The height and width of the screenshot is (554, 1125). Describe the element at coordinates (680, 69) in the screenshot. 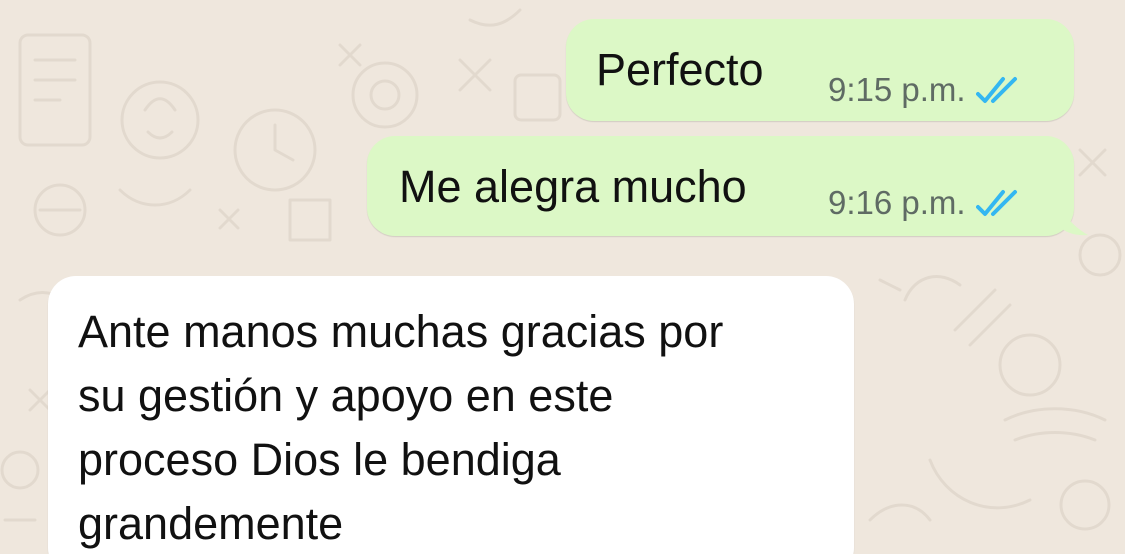

I see `message-text: Perfecto` at that location.